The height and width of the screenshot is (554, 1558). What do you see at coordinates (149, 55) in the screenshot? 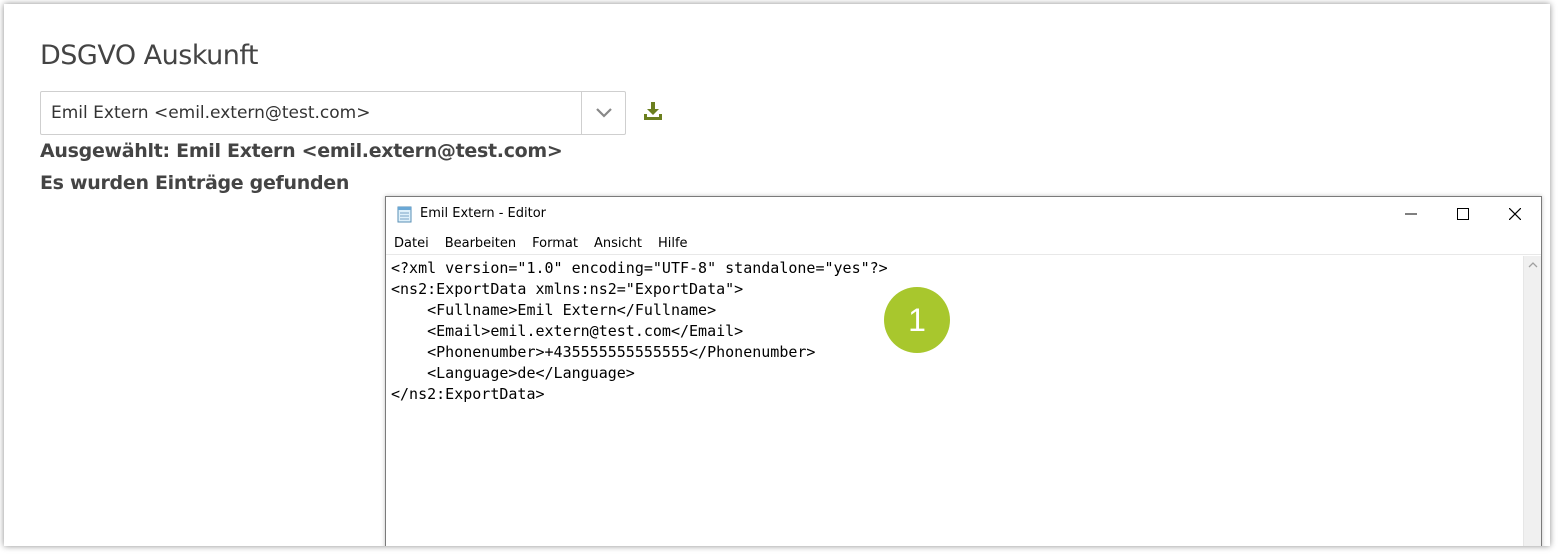
I see `page-title: DSGVO Auskunft` at bounding box center [149, 55].